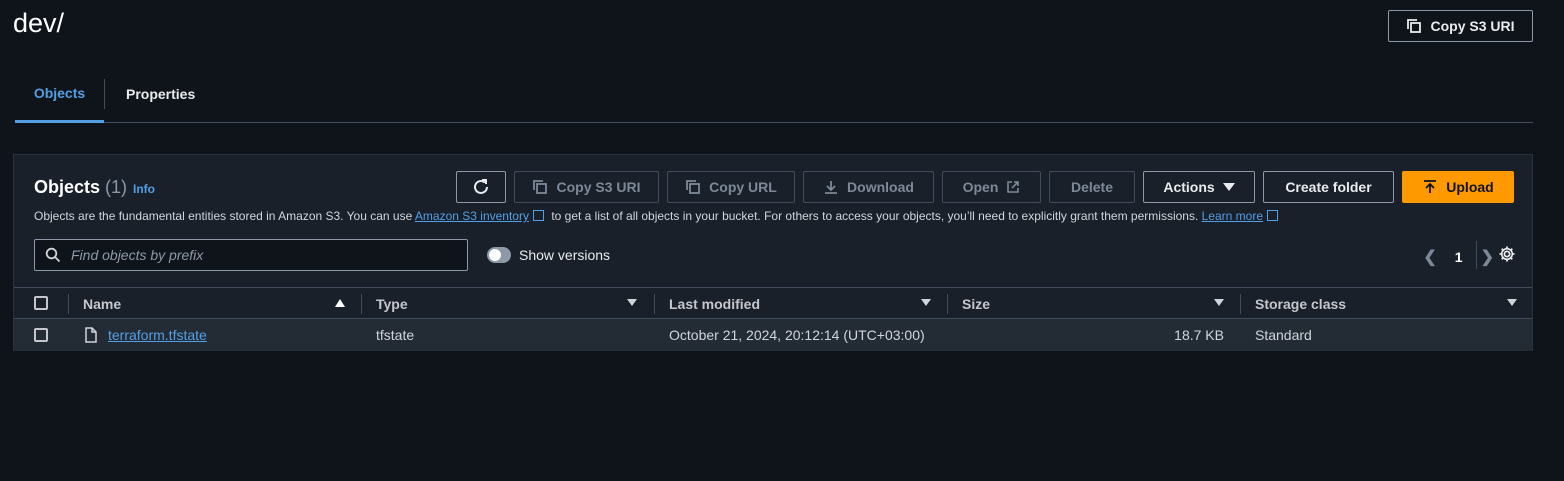  I want to click on select-all-checkbox, so click(41, 303).